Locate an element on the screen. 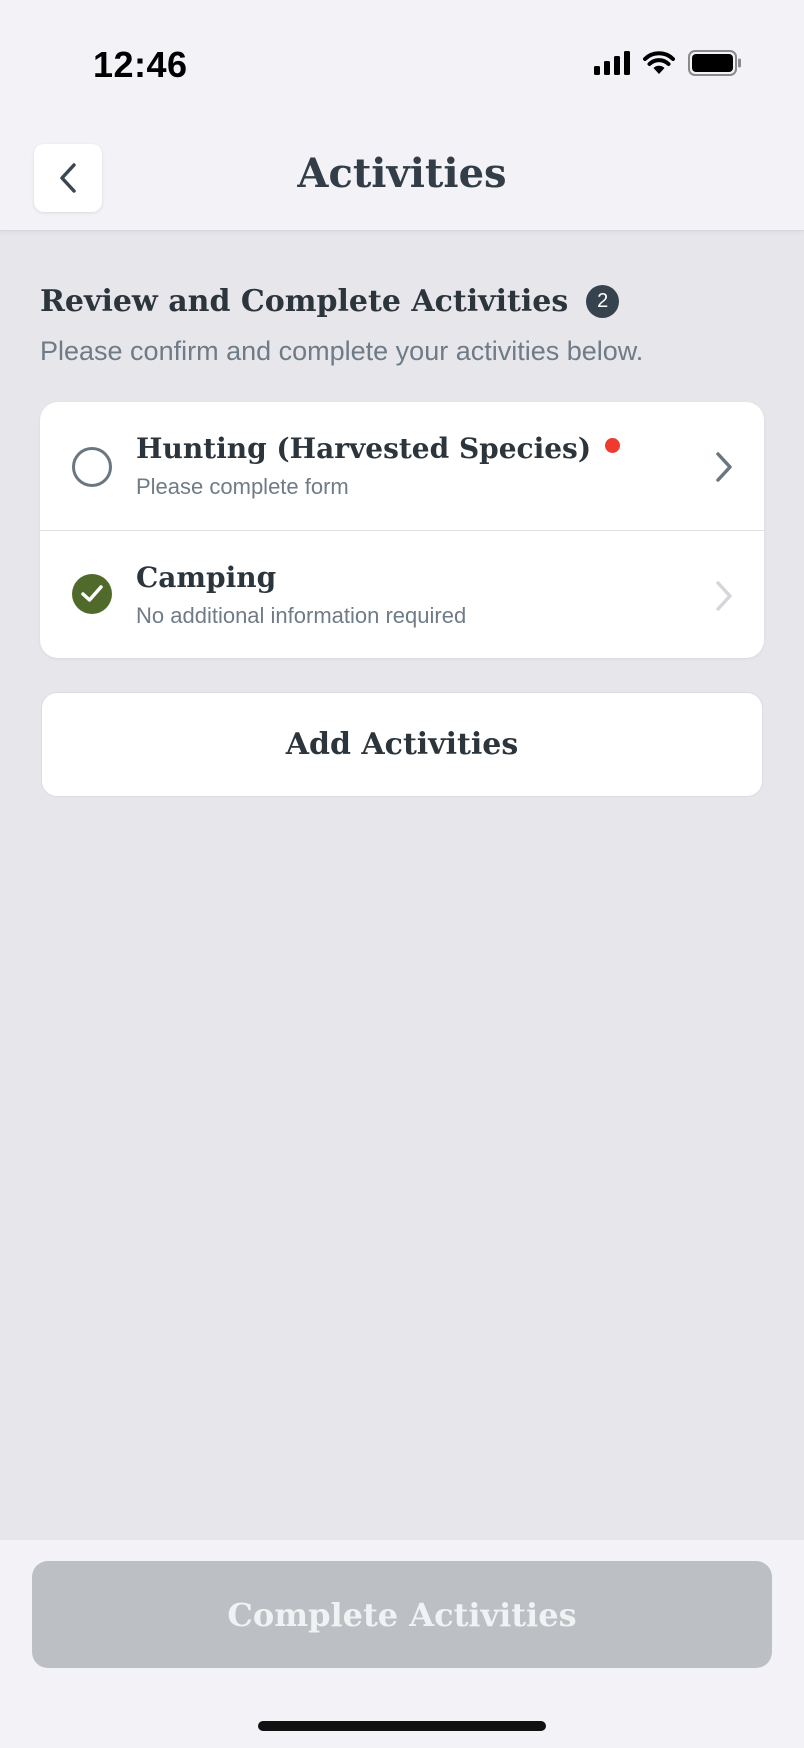 This screenshot has height=1748, width=804. activity-title-wrap: Camping is located at coordinates (206, 577).